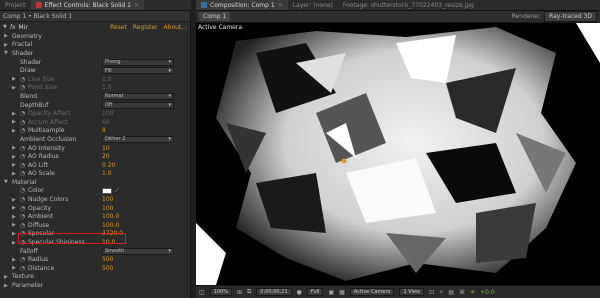  I want to click on property-value: 500, so click(107, 268).